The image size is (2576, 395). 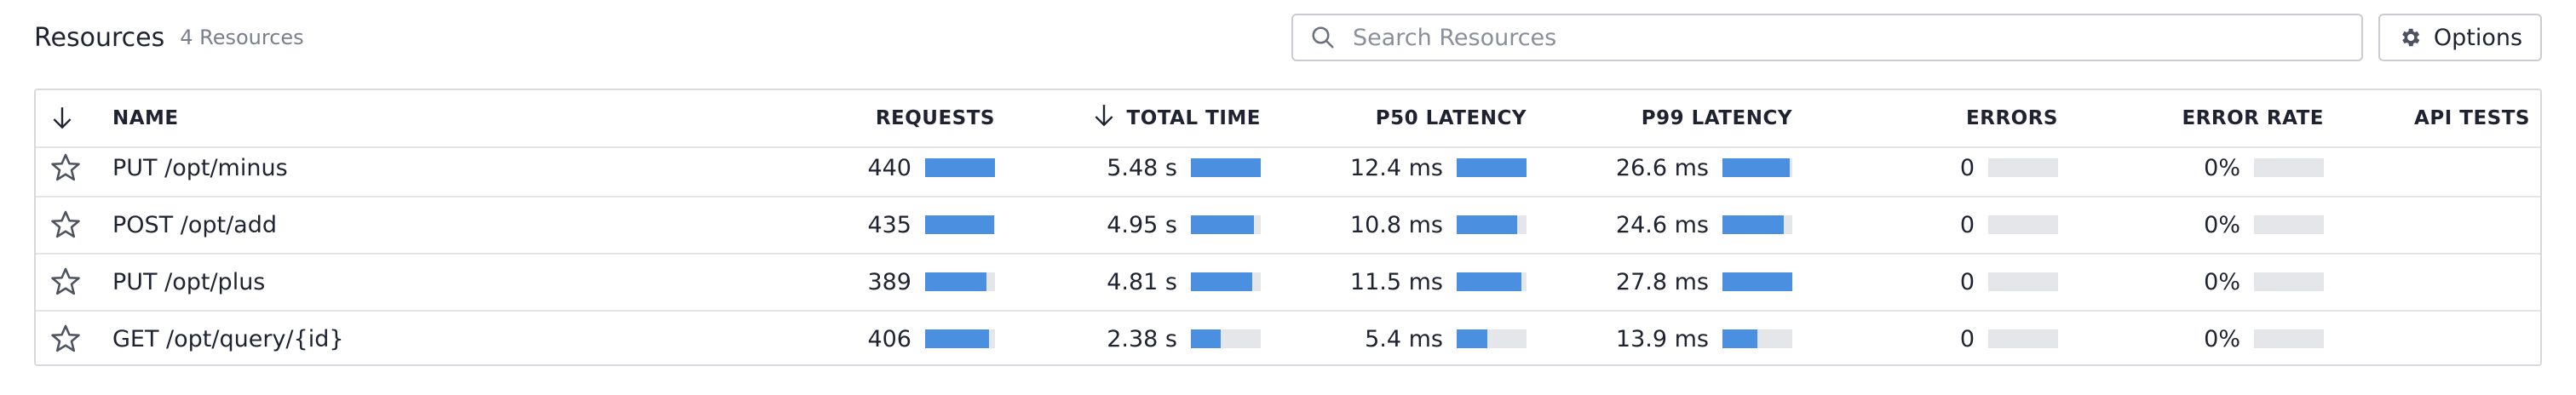 I want to click on sort-star-column, so click(x=68, y=118).